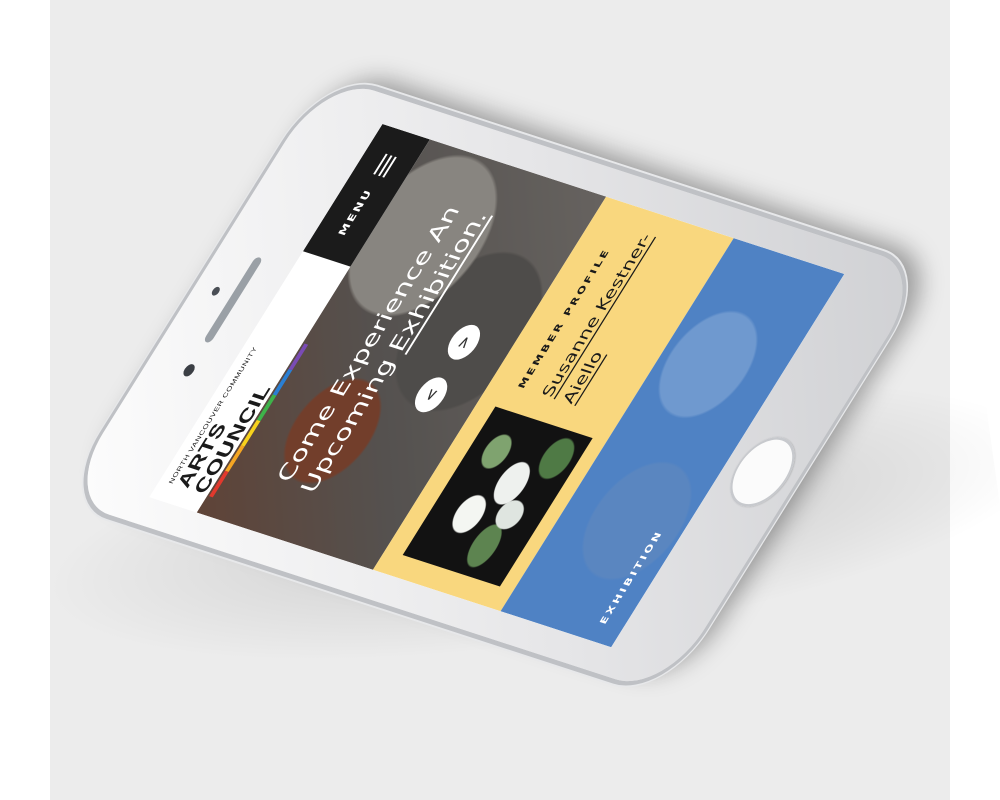 Image resolution: width=1000 pixels, height=800 pixels. What do you see at coordinates (356, 212) in the screenshot?
I see `menu-label: MENU` at bounding box center [356, 212].